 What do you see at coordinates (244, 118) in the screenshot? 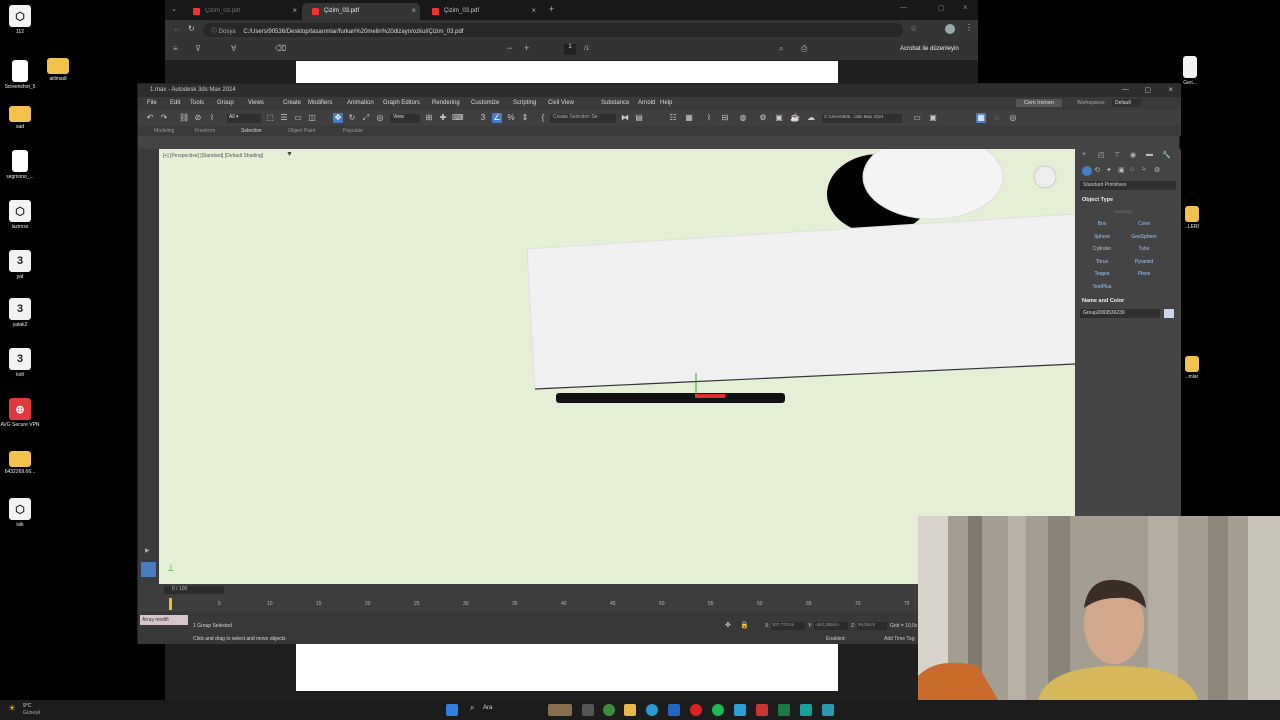
I see `selection-filter-dropdown: All ▾` at bounding box center [244, 118].